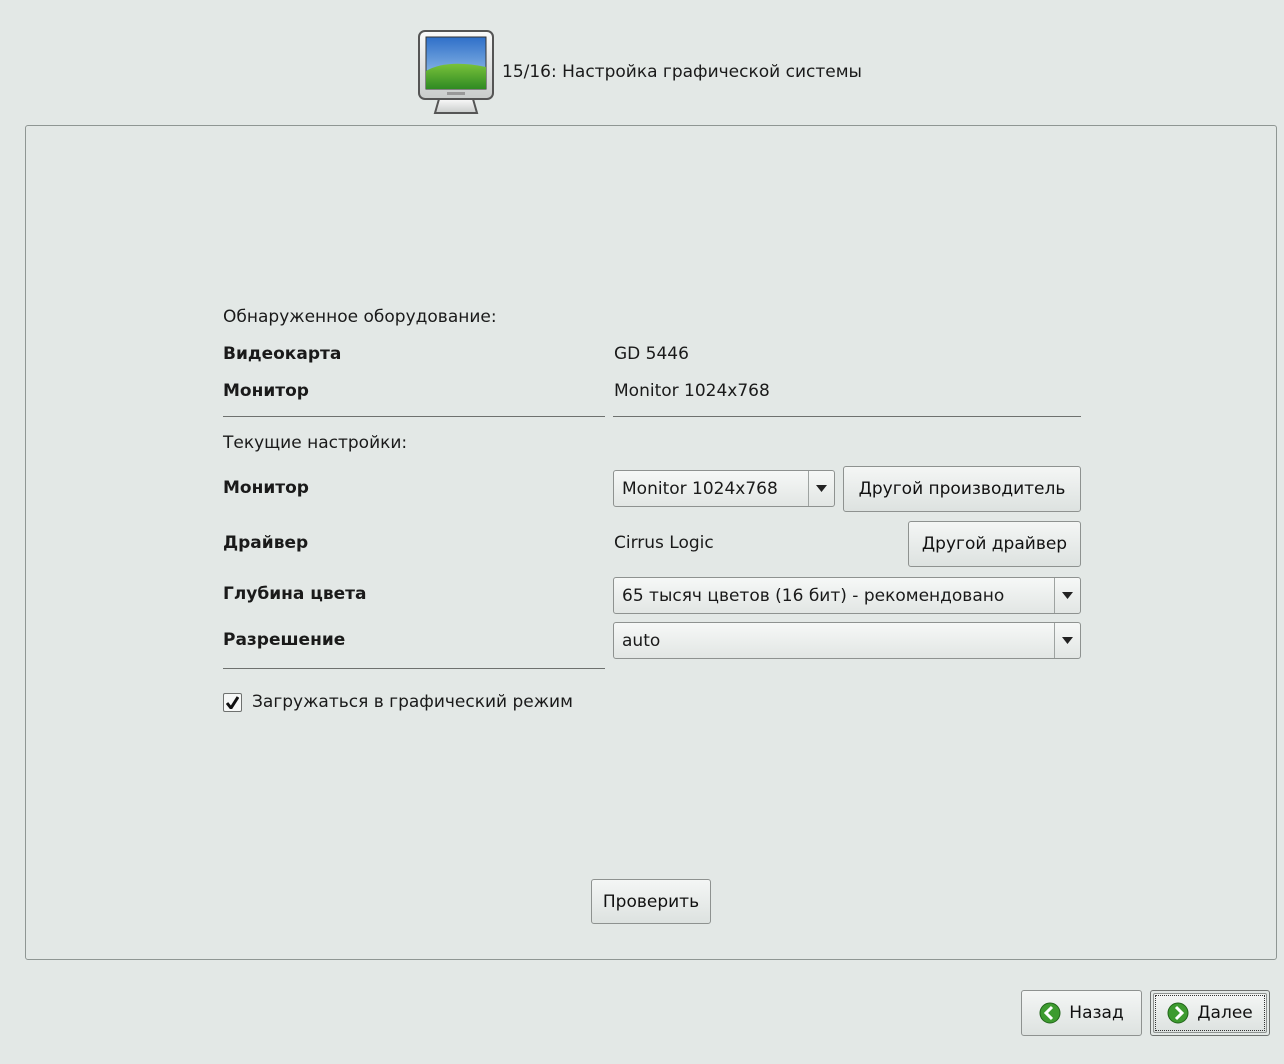  What do you see at coordinates (1050, 1013) in the screenshot?
I see `arrow-left-circle-icon` at bounding box center [1050, 1013].